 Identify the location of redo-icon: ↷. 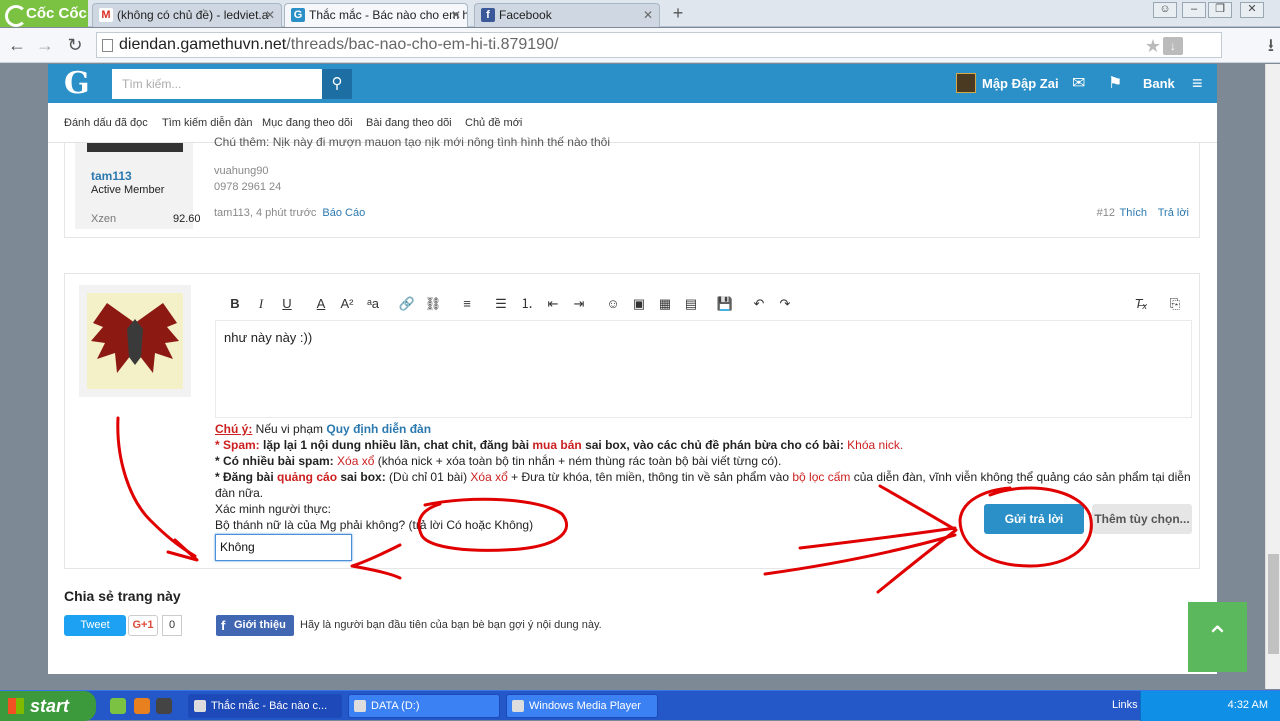
(785, 304).